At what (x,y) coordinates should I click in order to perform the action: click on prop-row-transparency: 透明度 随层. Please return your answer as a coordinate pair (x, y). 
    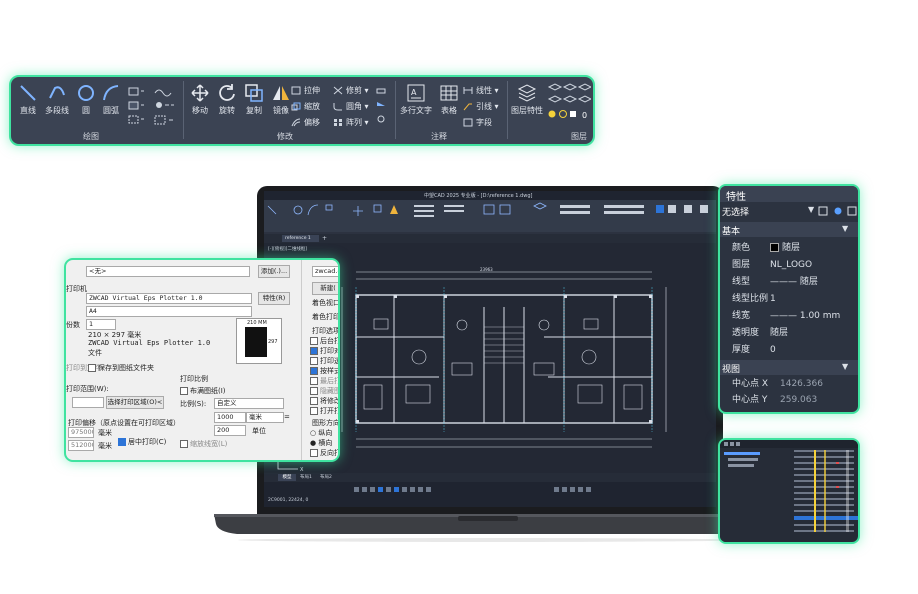
    Looking at the image, I should click on (789, 333).